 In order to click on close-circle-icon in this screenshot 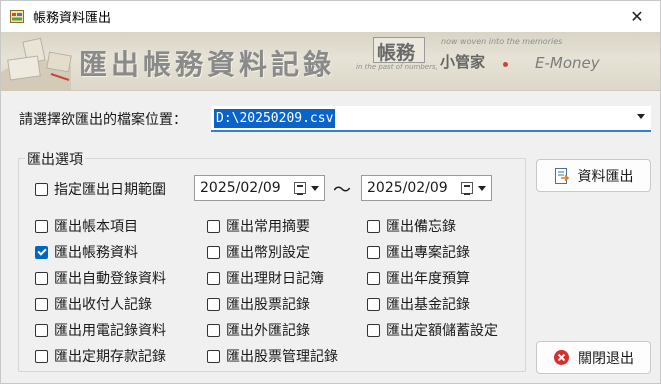, I will do `click(561, 357)`.